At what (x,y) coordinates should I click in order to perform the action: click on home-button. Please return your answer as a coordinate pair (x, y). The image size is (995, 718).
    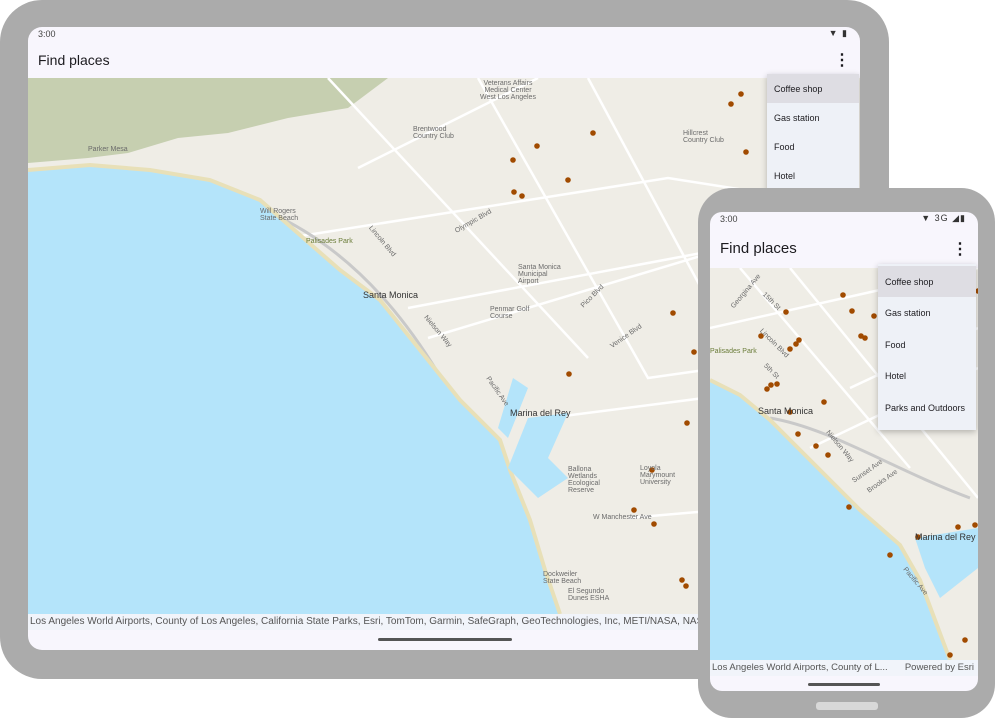
    Looking at the image, I should click on (847, 706).